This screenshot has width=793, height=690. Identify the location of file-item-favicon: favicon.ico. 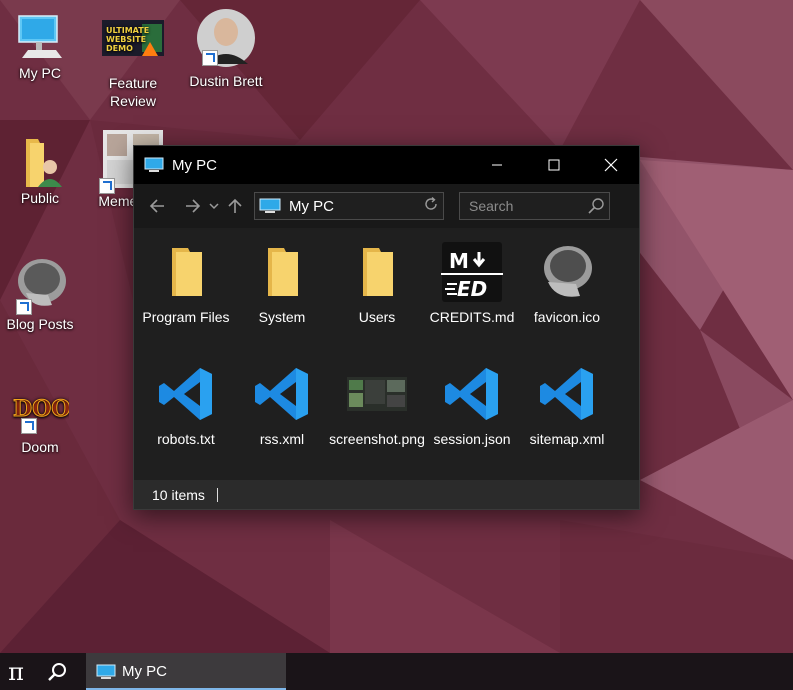
(567, 283).